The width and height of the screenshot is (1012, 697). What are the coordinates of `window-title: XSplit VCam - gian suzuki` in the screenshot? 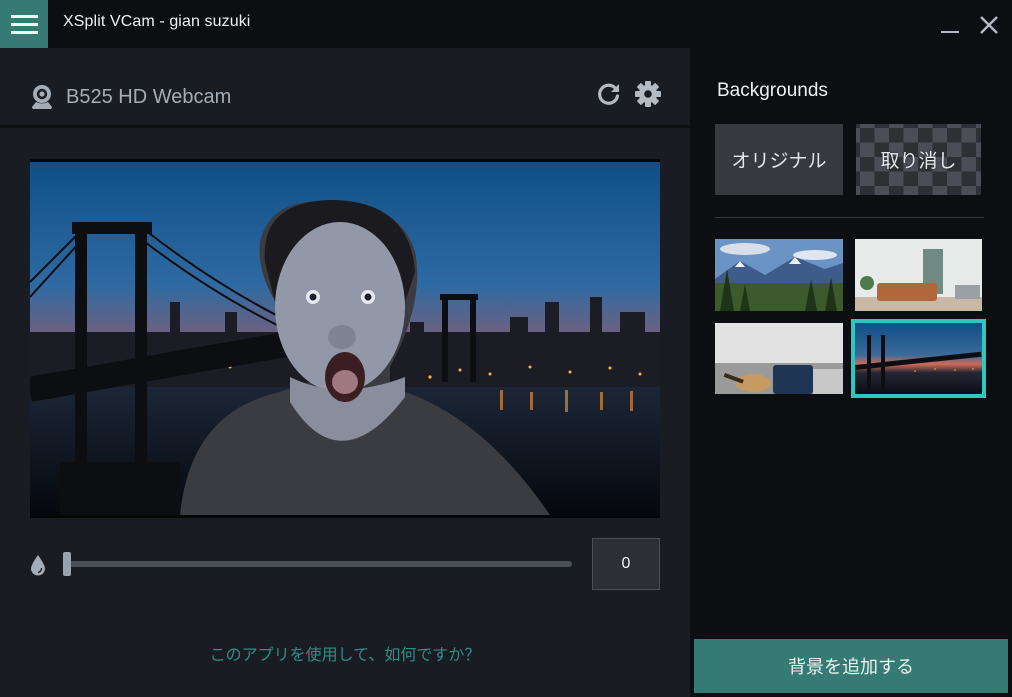 It's located at (157, 21).